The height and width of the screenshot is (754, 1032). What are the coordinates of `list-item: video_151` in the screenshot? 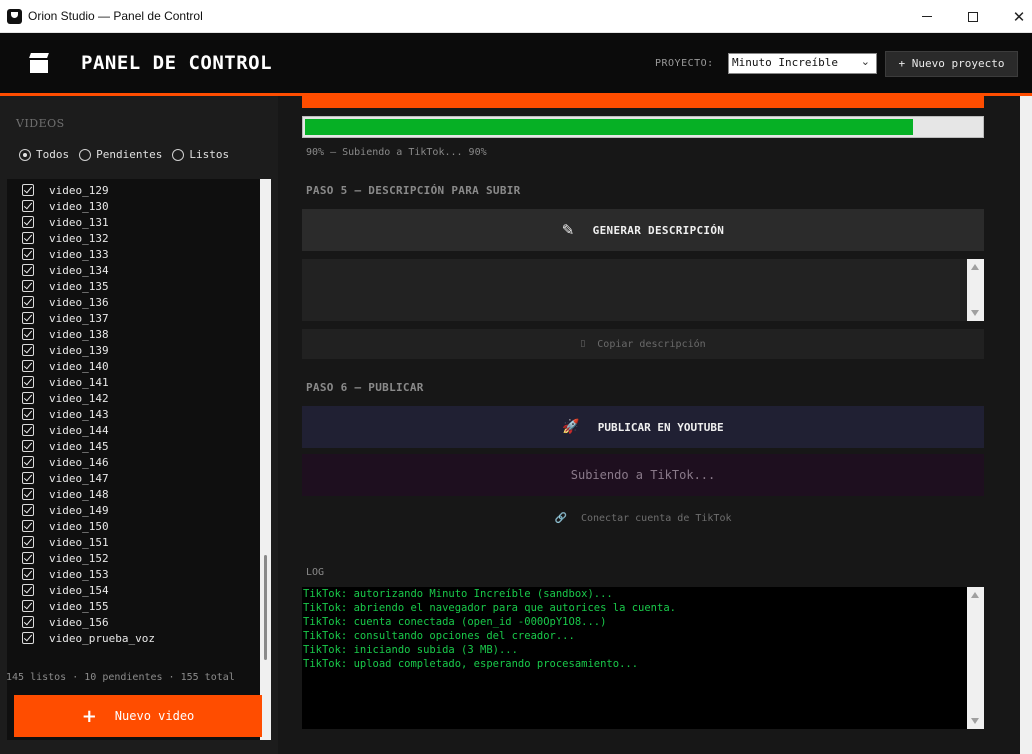 It's located at (65, 542).